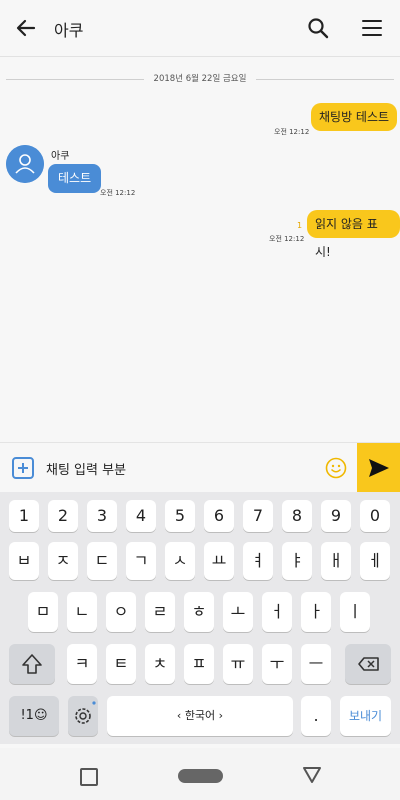  I want to click on key-pieup: ㅍ, so click(199, 664).